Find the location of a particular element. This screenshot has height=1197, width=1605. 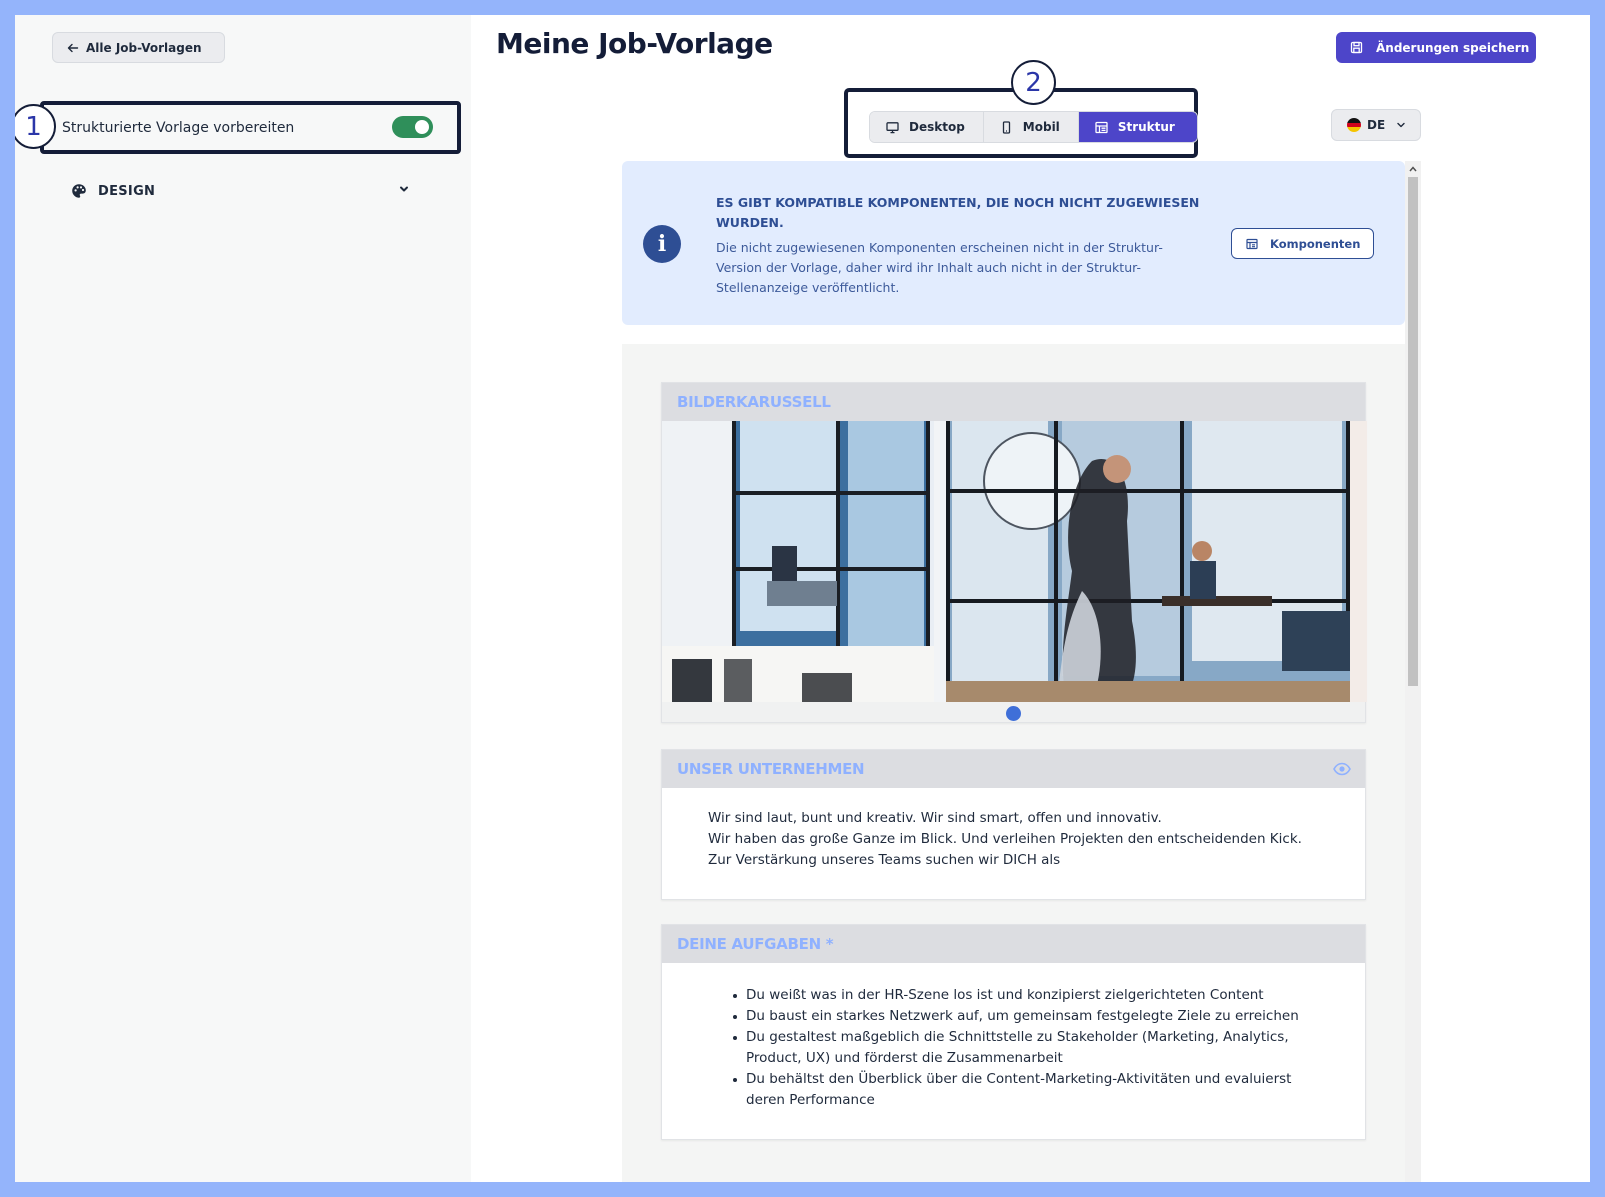

palette-icon is located at coordinates (79, 191).